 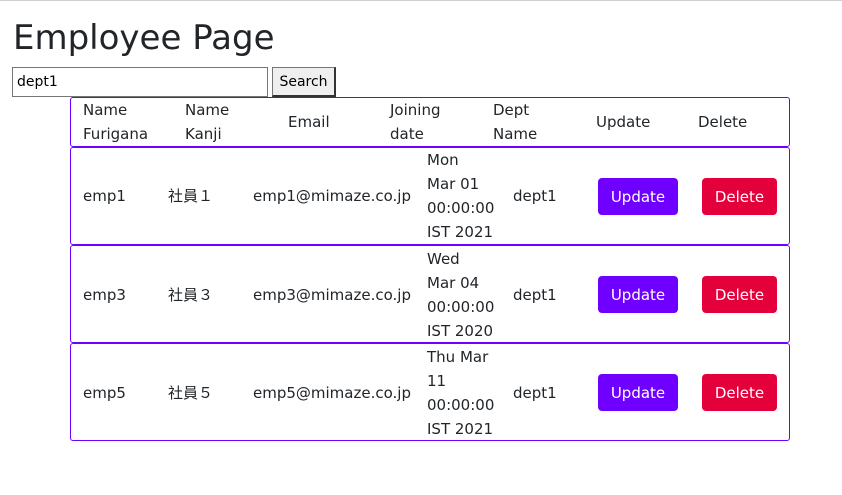 What do you see at coordinates (515, 122) in the screenshot?
I see `header-dept-name: Dept Name` at bounding box center [515, 122].